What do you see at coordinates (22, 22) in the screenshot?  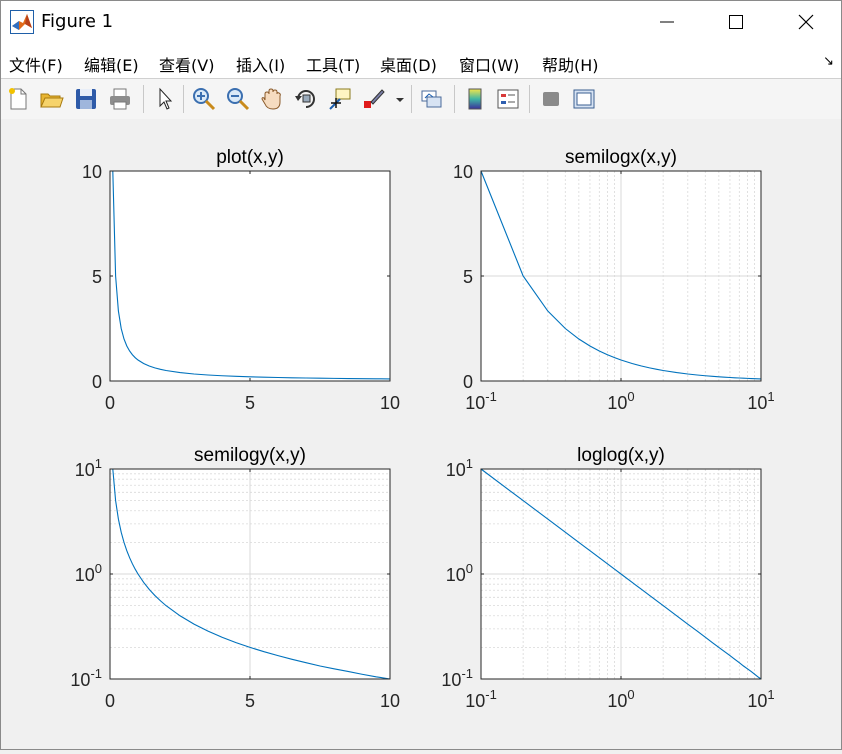 I see `matlab-logo-icon` at bounding box center [22, 22].